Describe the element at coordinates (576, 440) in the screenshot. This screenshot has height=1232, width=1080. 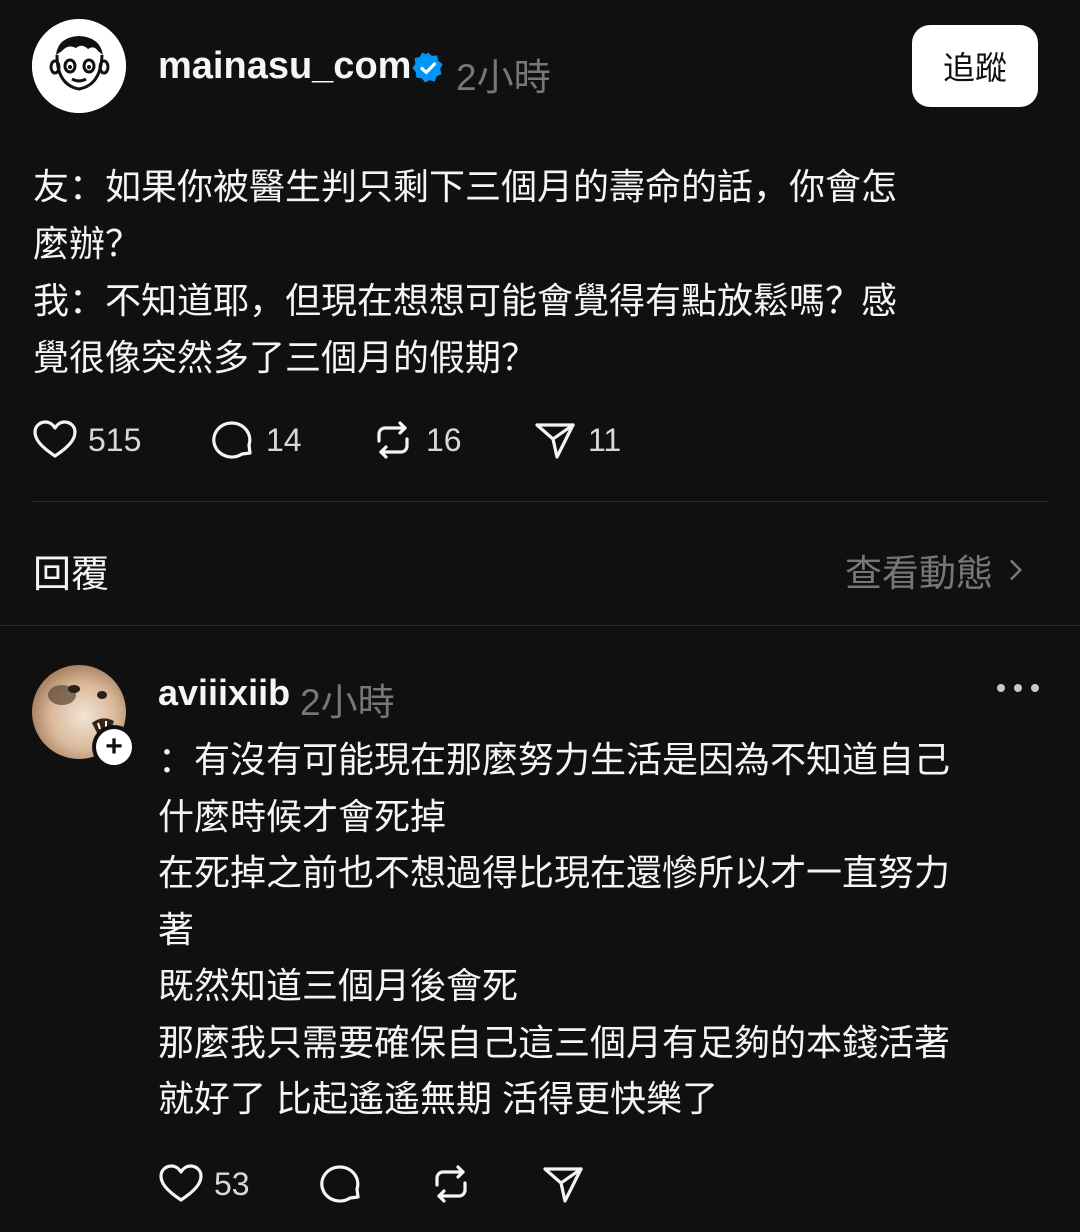
I see `share-button: 11` at that location.